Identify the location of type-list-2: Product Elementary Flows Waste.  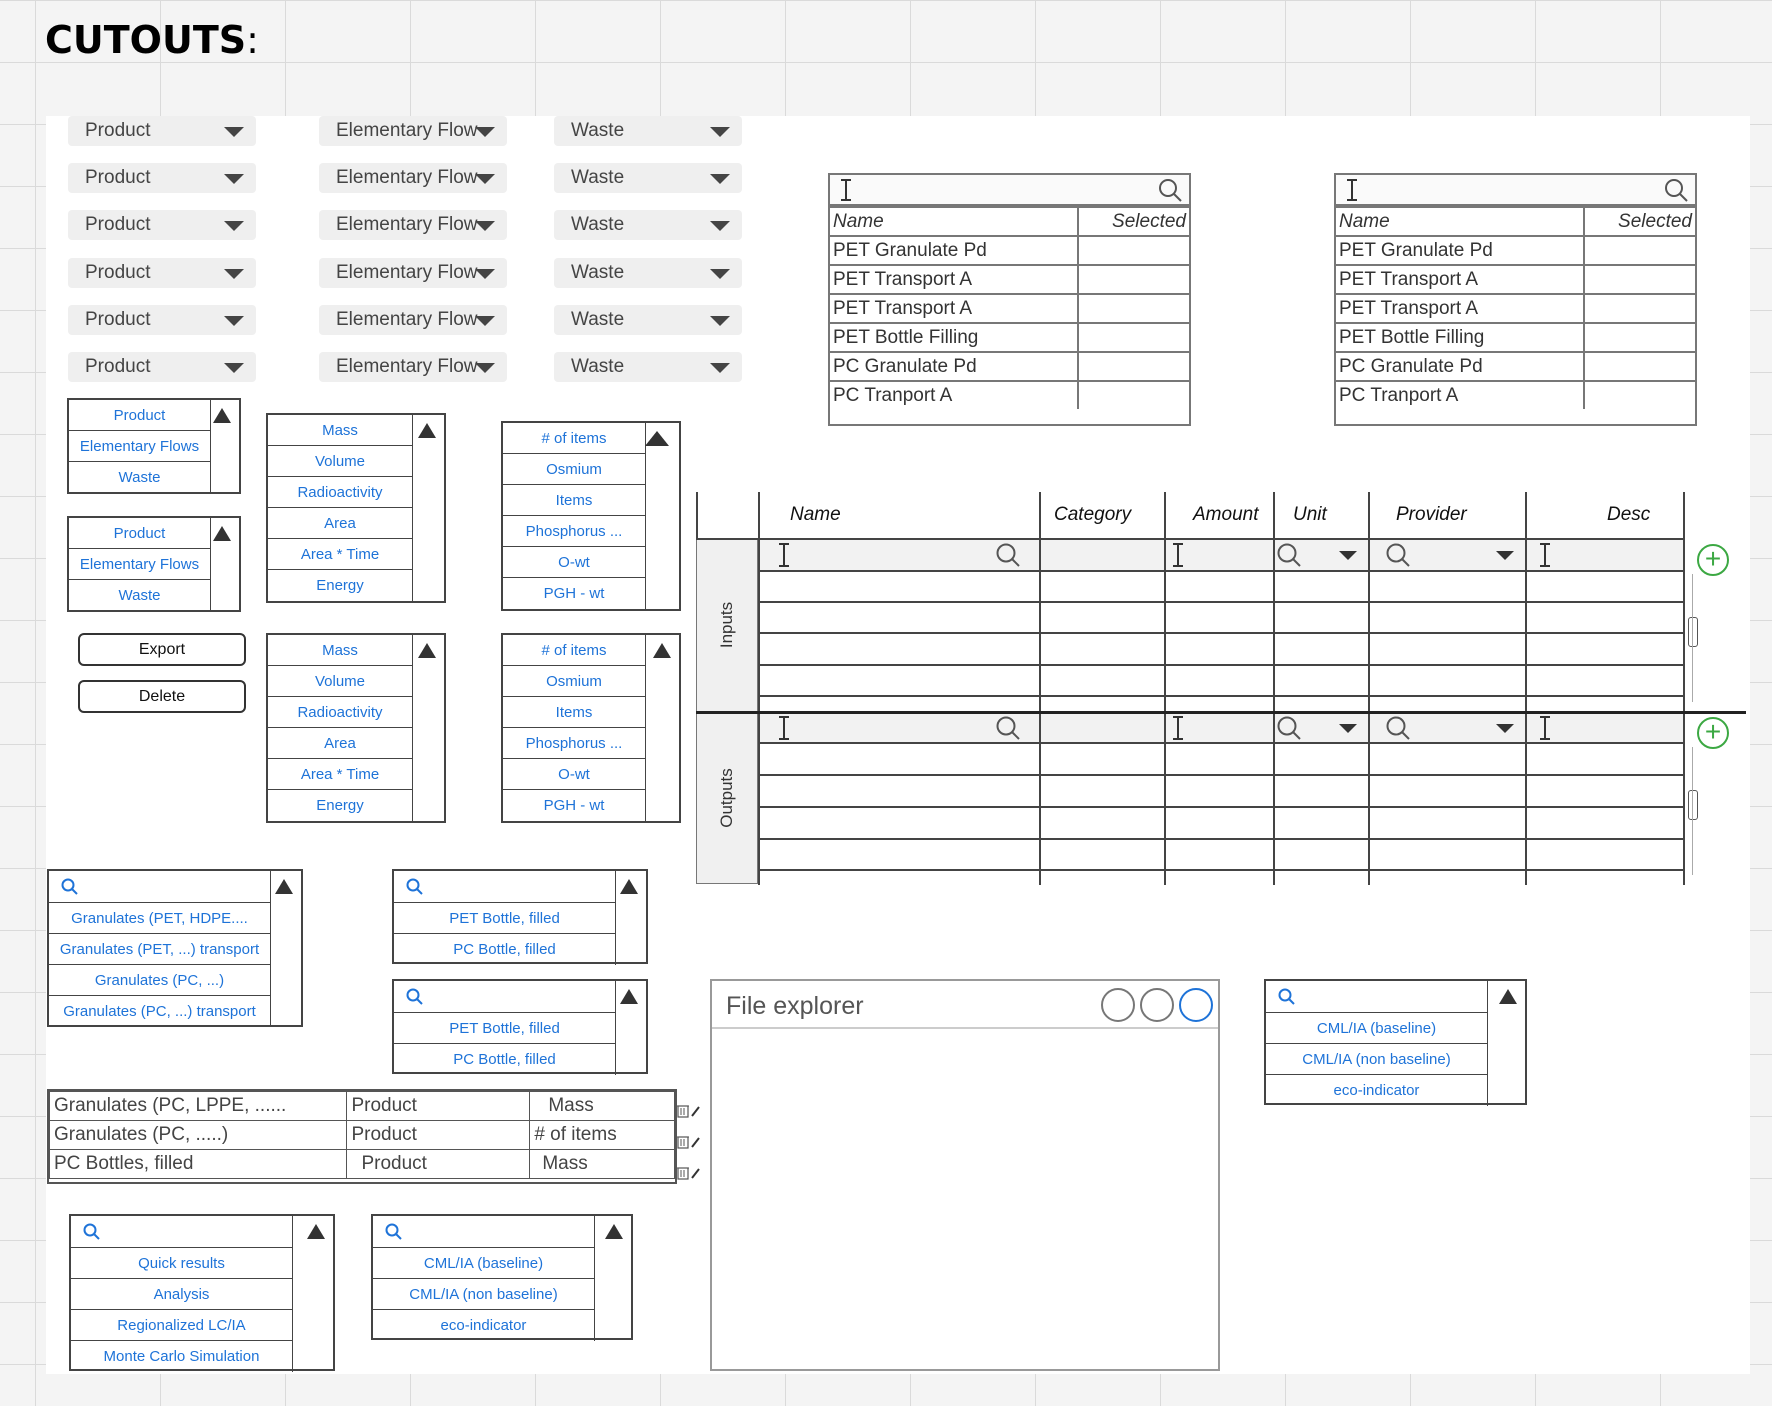
(154, 564).